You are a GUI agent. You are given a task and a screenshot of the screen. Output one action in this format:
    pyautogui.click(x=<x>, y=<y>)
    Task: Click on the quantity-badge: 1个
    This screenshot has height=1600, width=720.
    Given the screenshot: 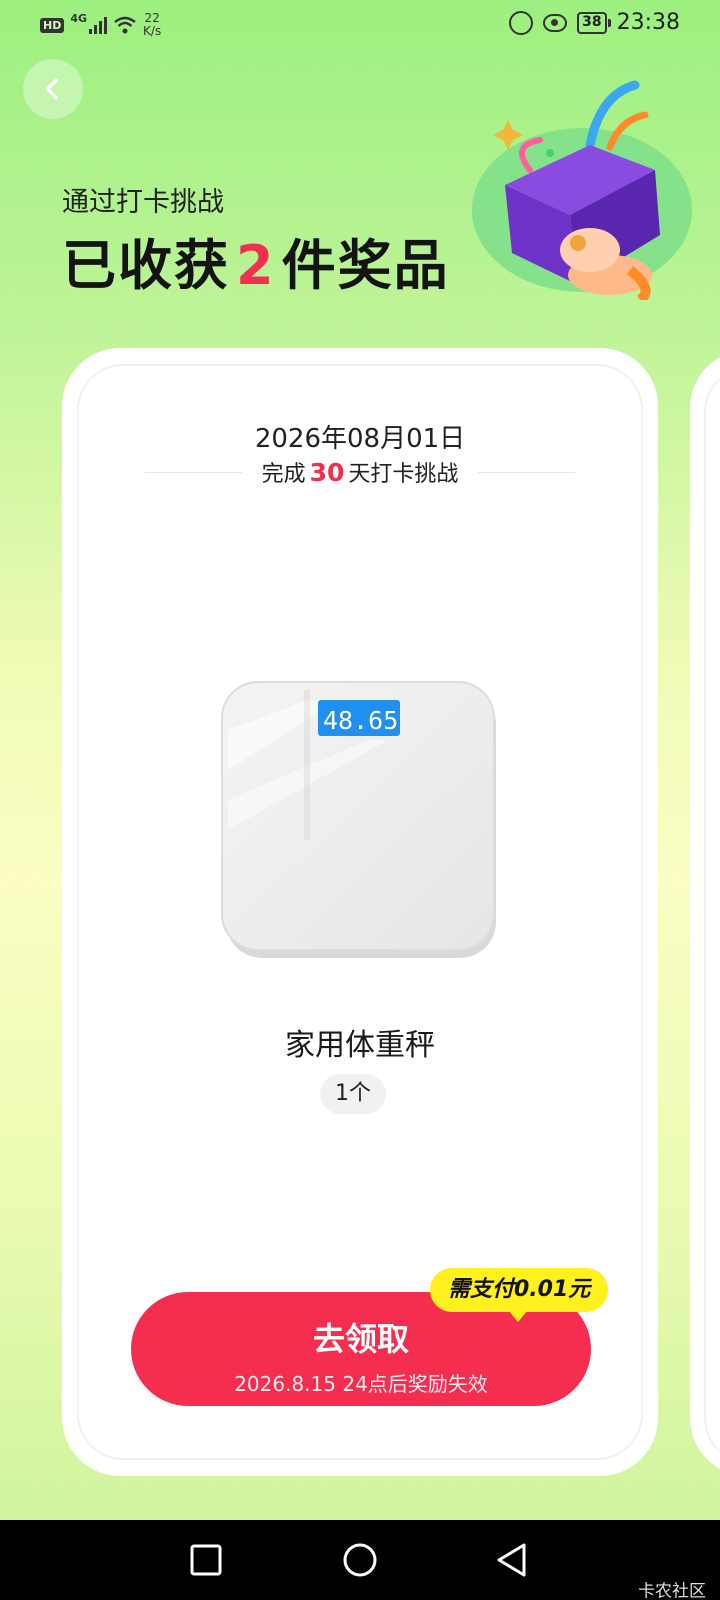 What is the action you would take?
    pyautogui.click(x=353, y=1094)
    